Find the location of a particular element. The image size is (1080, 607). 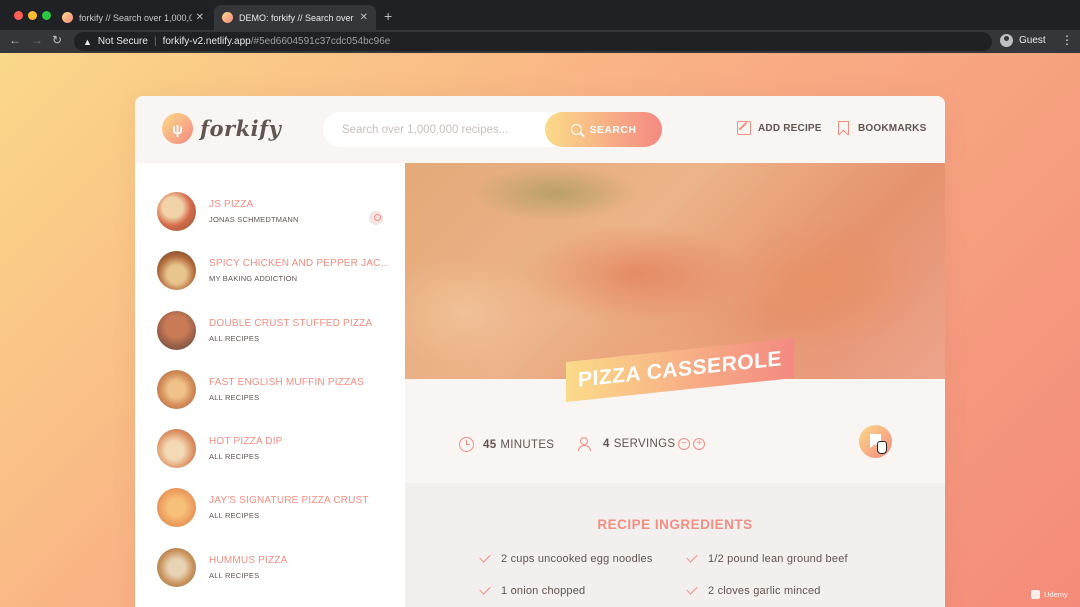

close-window-button is located at coordinates (18, 15).